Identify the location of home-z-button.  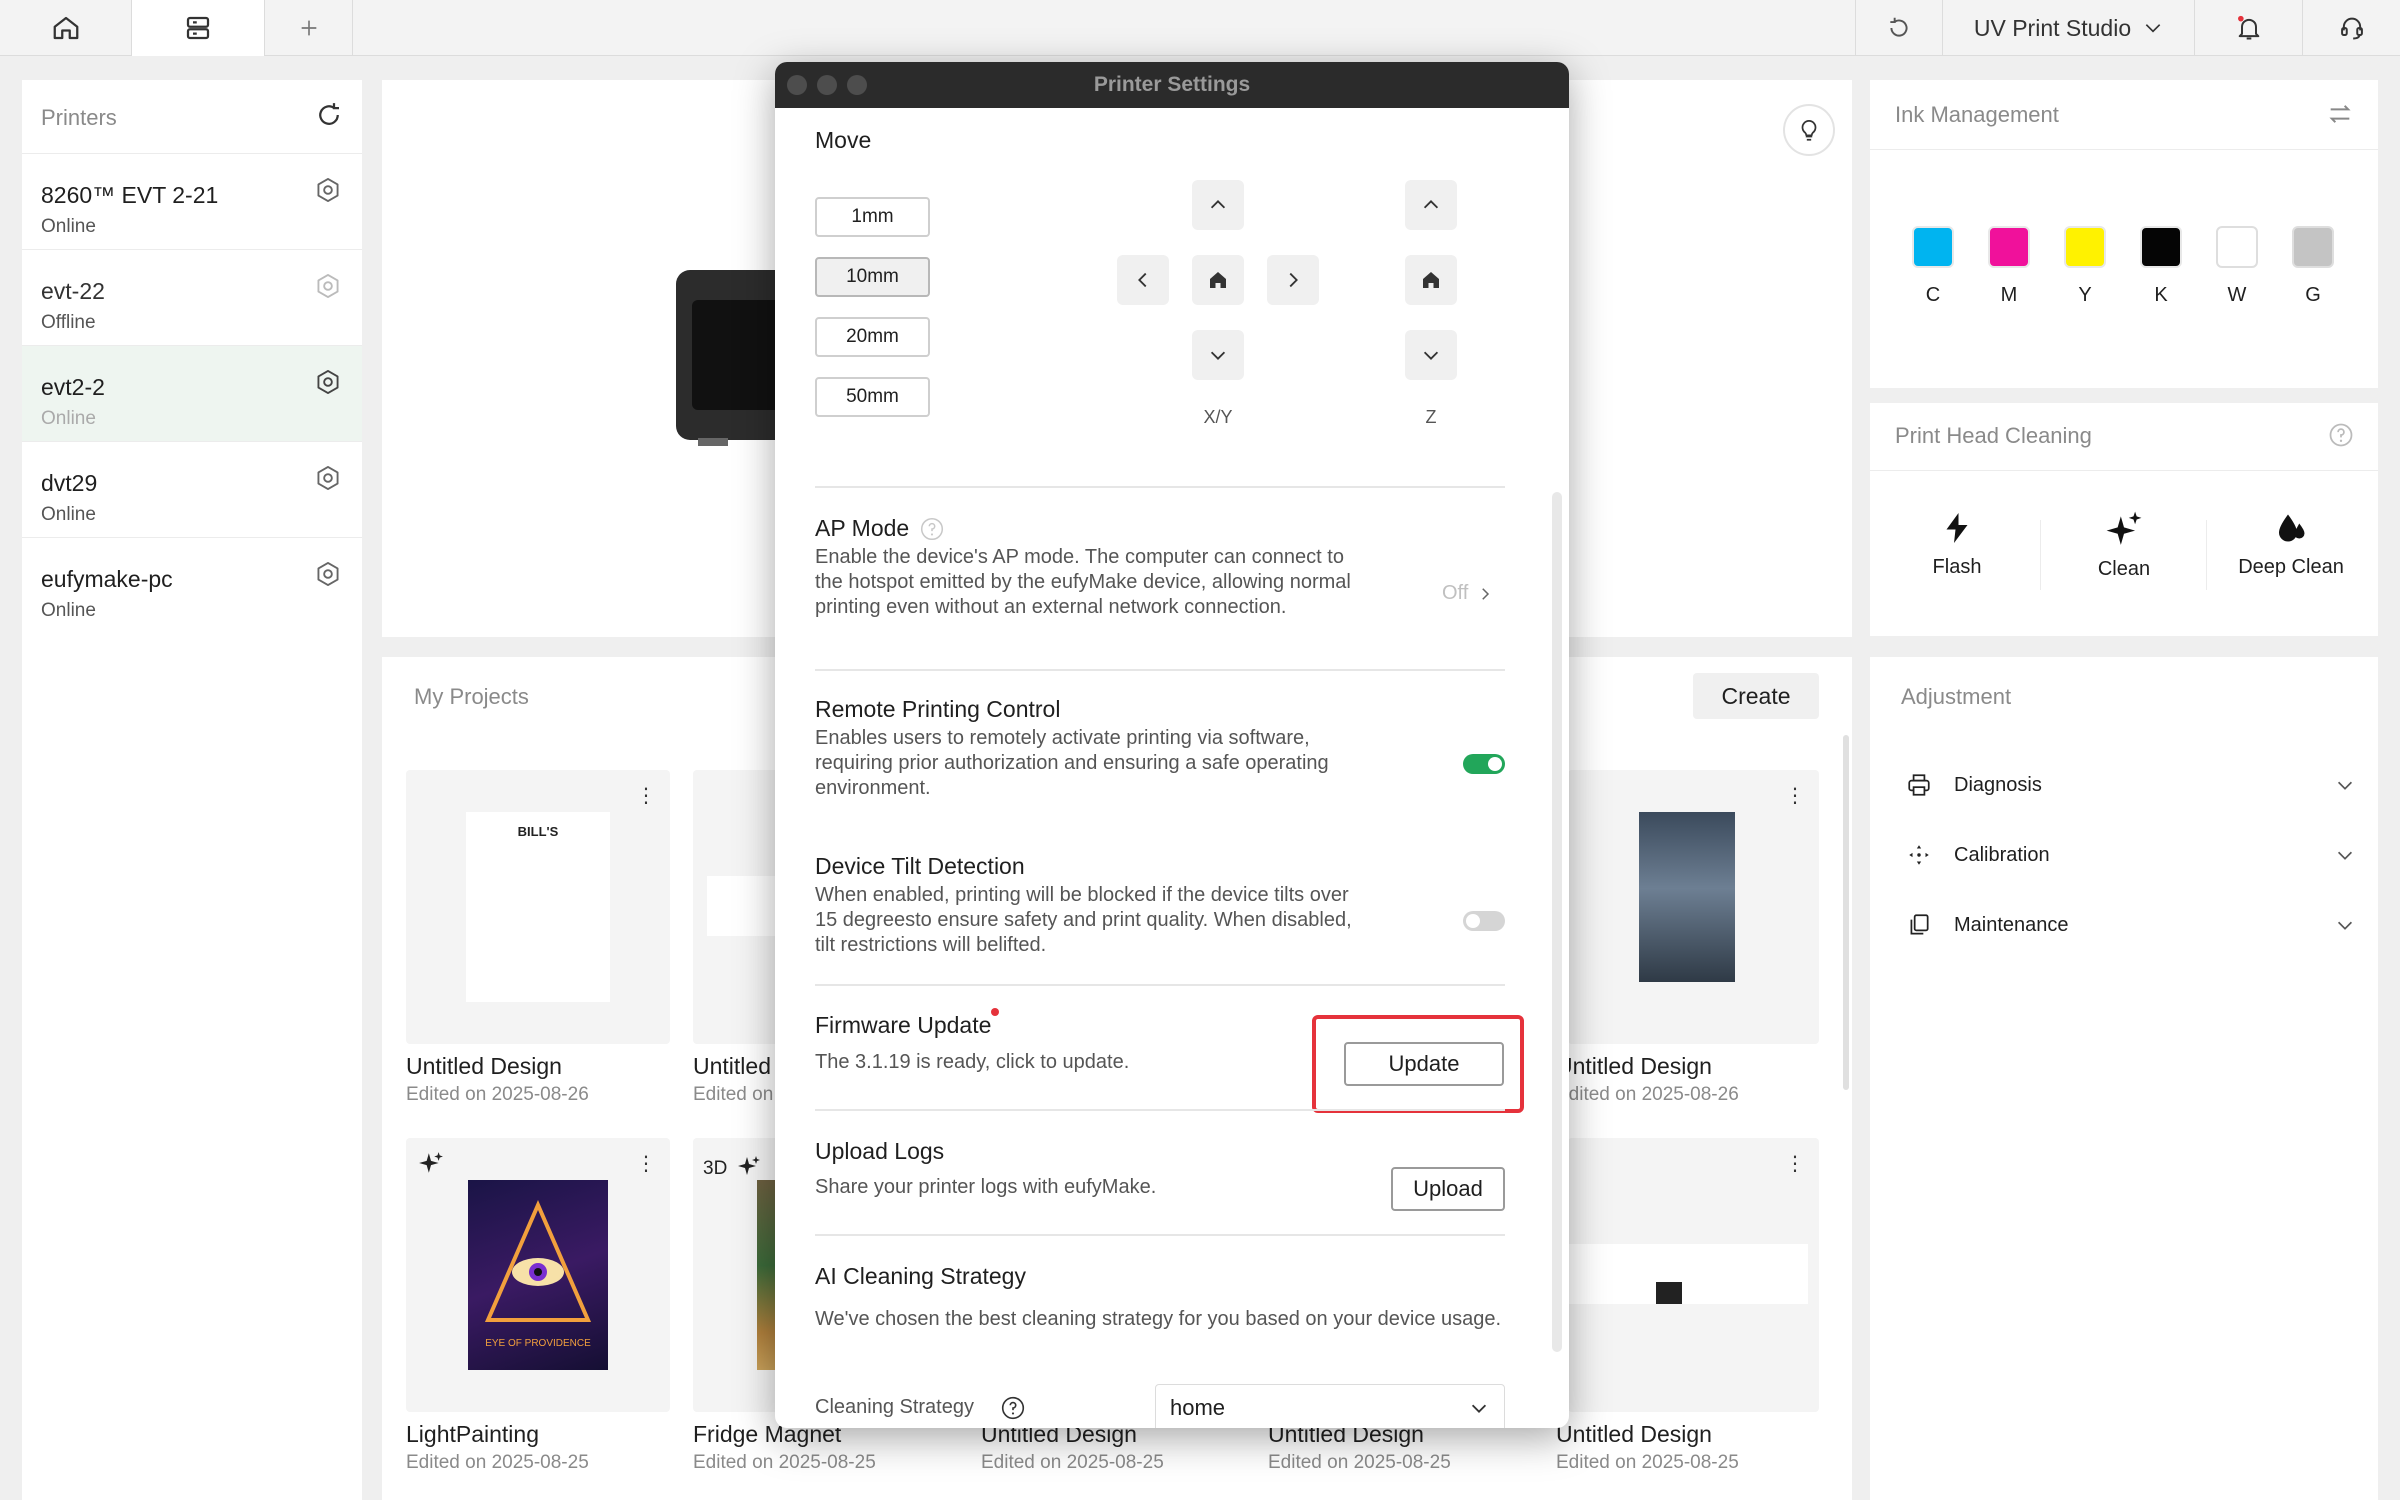
(1431, 280).